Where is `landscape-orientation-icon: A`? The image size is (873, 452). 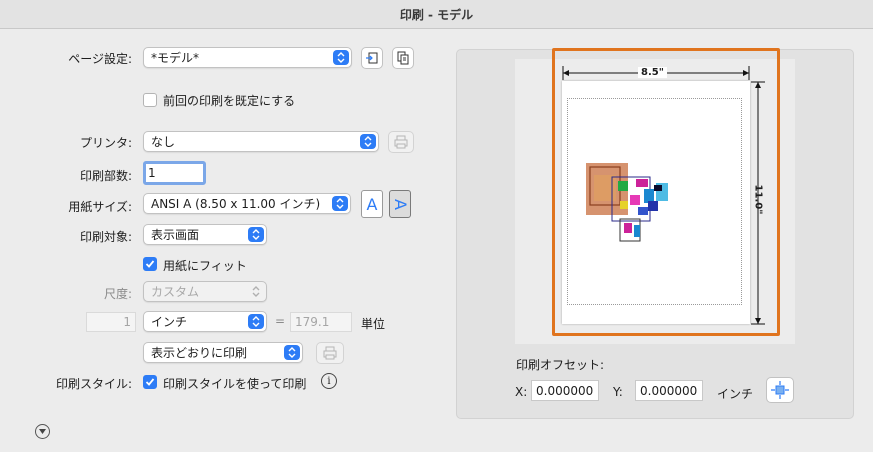 landscape-orientation-icon: A is located at coordinates (400, 204).